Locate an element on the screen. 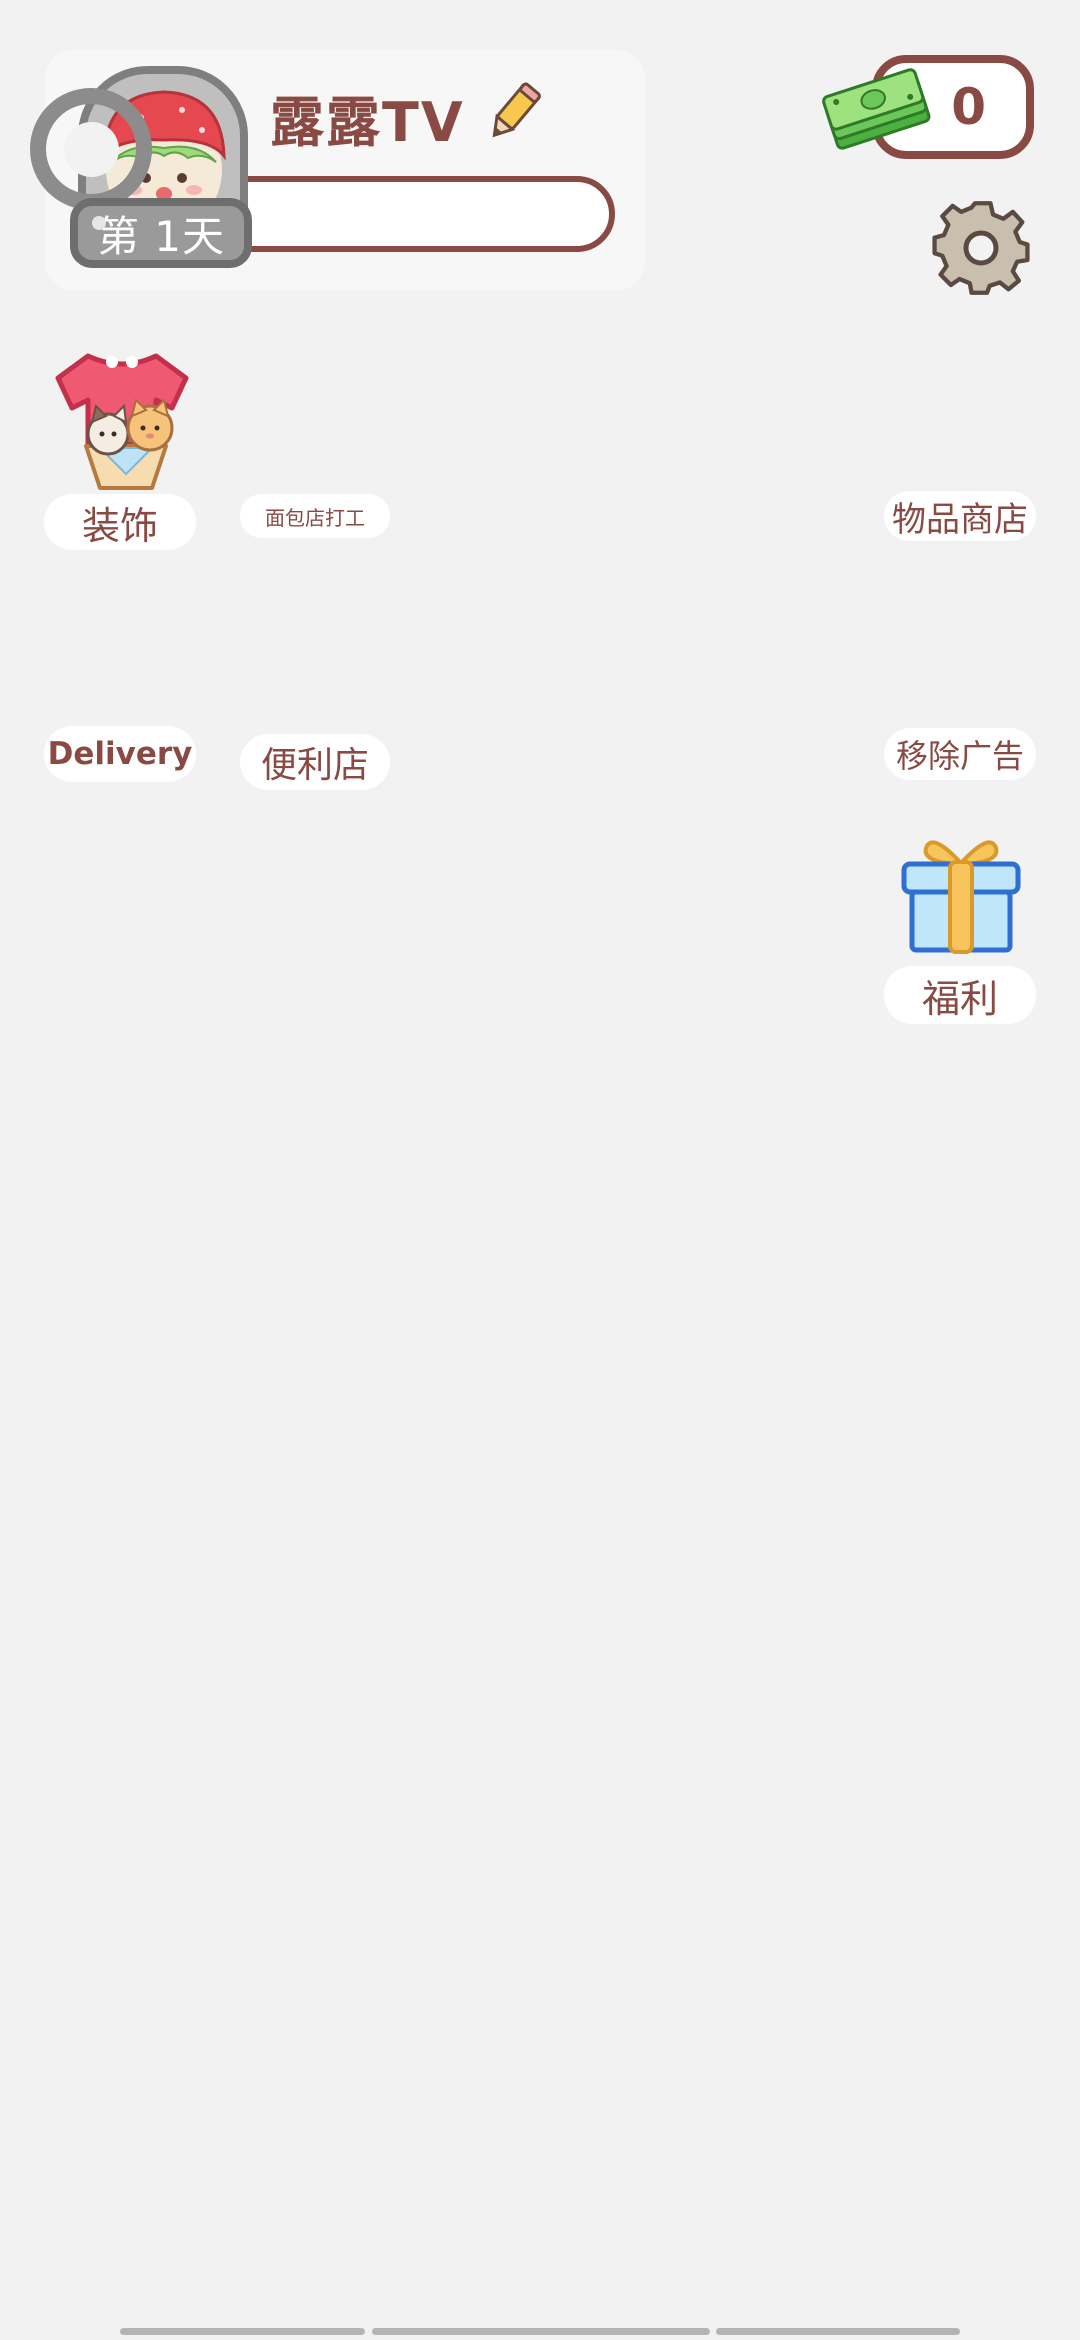 The image size is (1080, 2340). convenience-store-button: 便利店 is located at coordinates (315, 762).